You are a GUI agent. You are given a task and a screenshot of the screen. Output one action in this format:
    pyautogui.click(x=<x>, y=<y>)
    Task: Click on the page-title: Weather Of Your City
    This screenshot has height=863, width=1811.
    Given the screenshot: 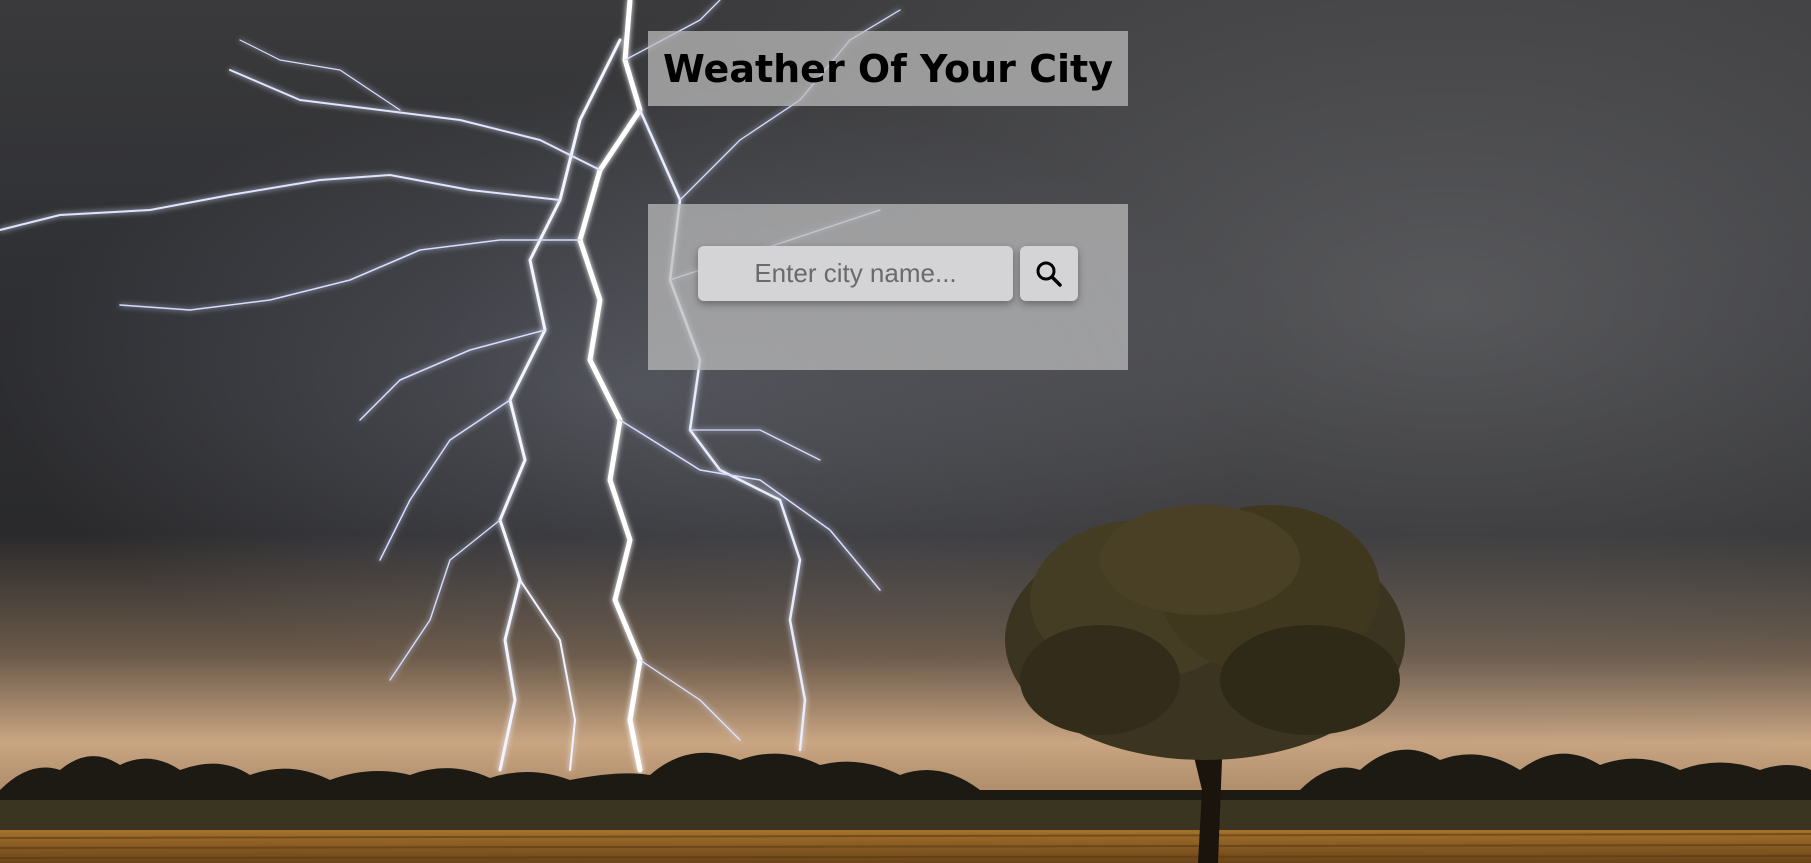 What is the action you would take?
    pyautogui.click(x=887, y=68)
    